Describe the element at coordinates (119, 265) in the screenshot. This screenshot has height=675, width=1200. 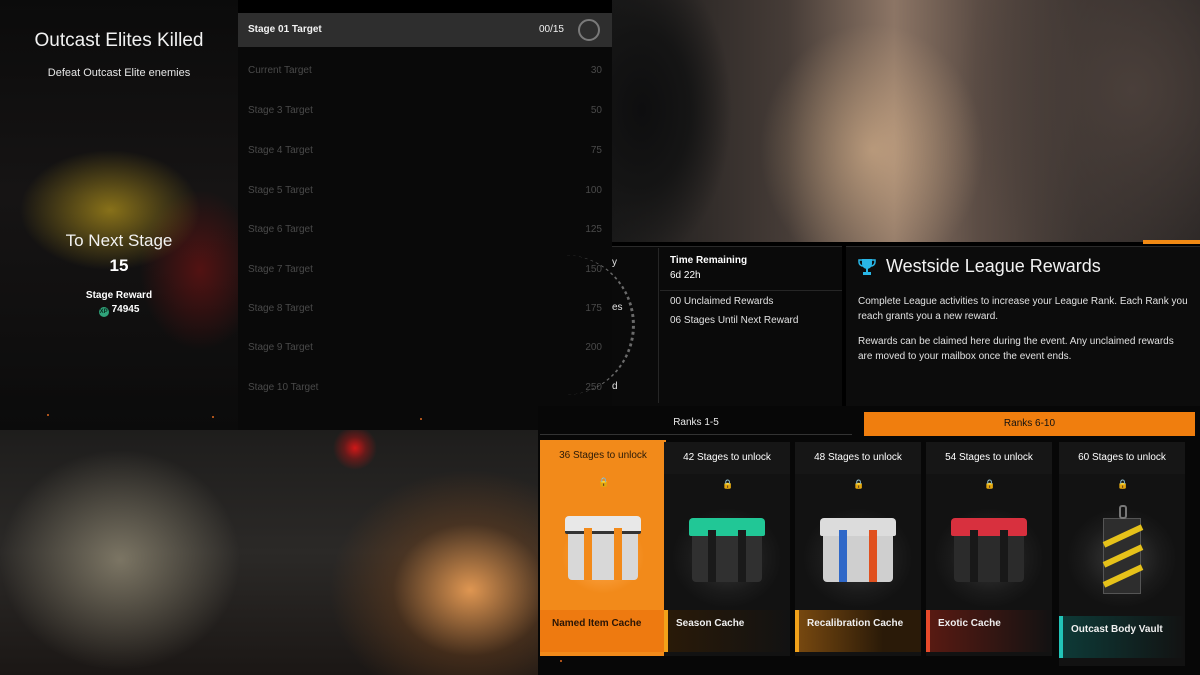
I see `to-next-stage-value: 15` at that location.